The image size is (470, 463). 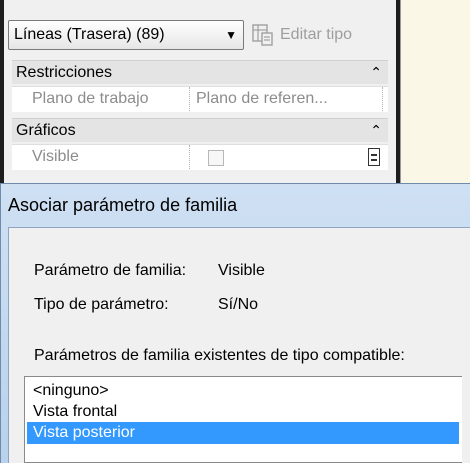 I want to click on property-name: Plano de trabajo, so click(x=101, y=99).